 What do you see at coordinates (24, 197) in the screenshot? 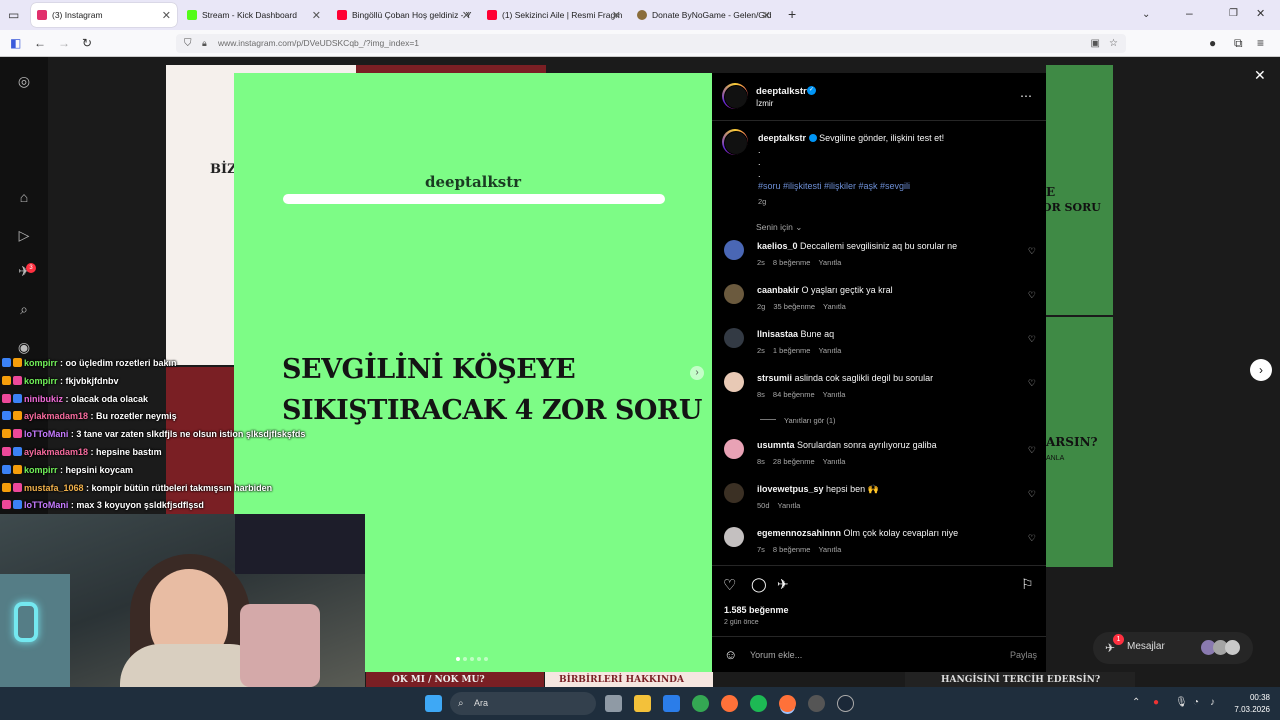
I see `home-icon: ⌂` at bounding box center [24, 197].